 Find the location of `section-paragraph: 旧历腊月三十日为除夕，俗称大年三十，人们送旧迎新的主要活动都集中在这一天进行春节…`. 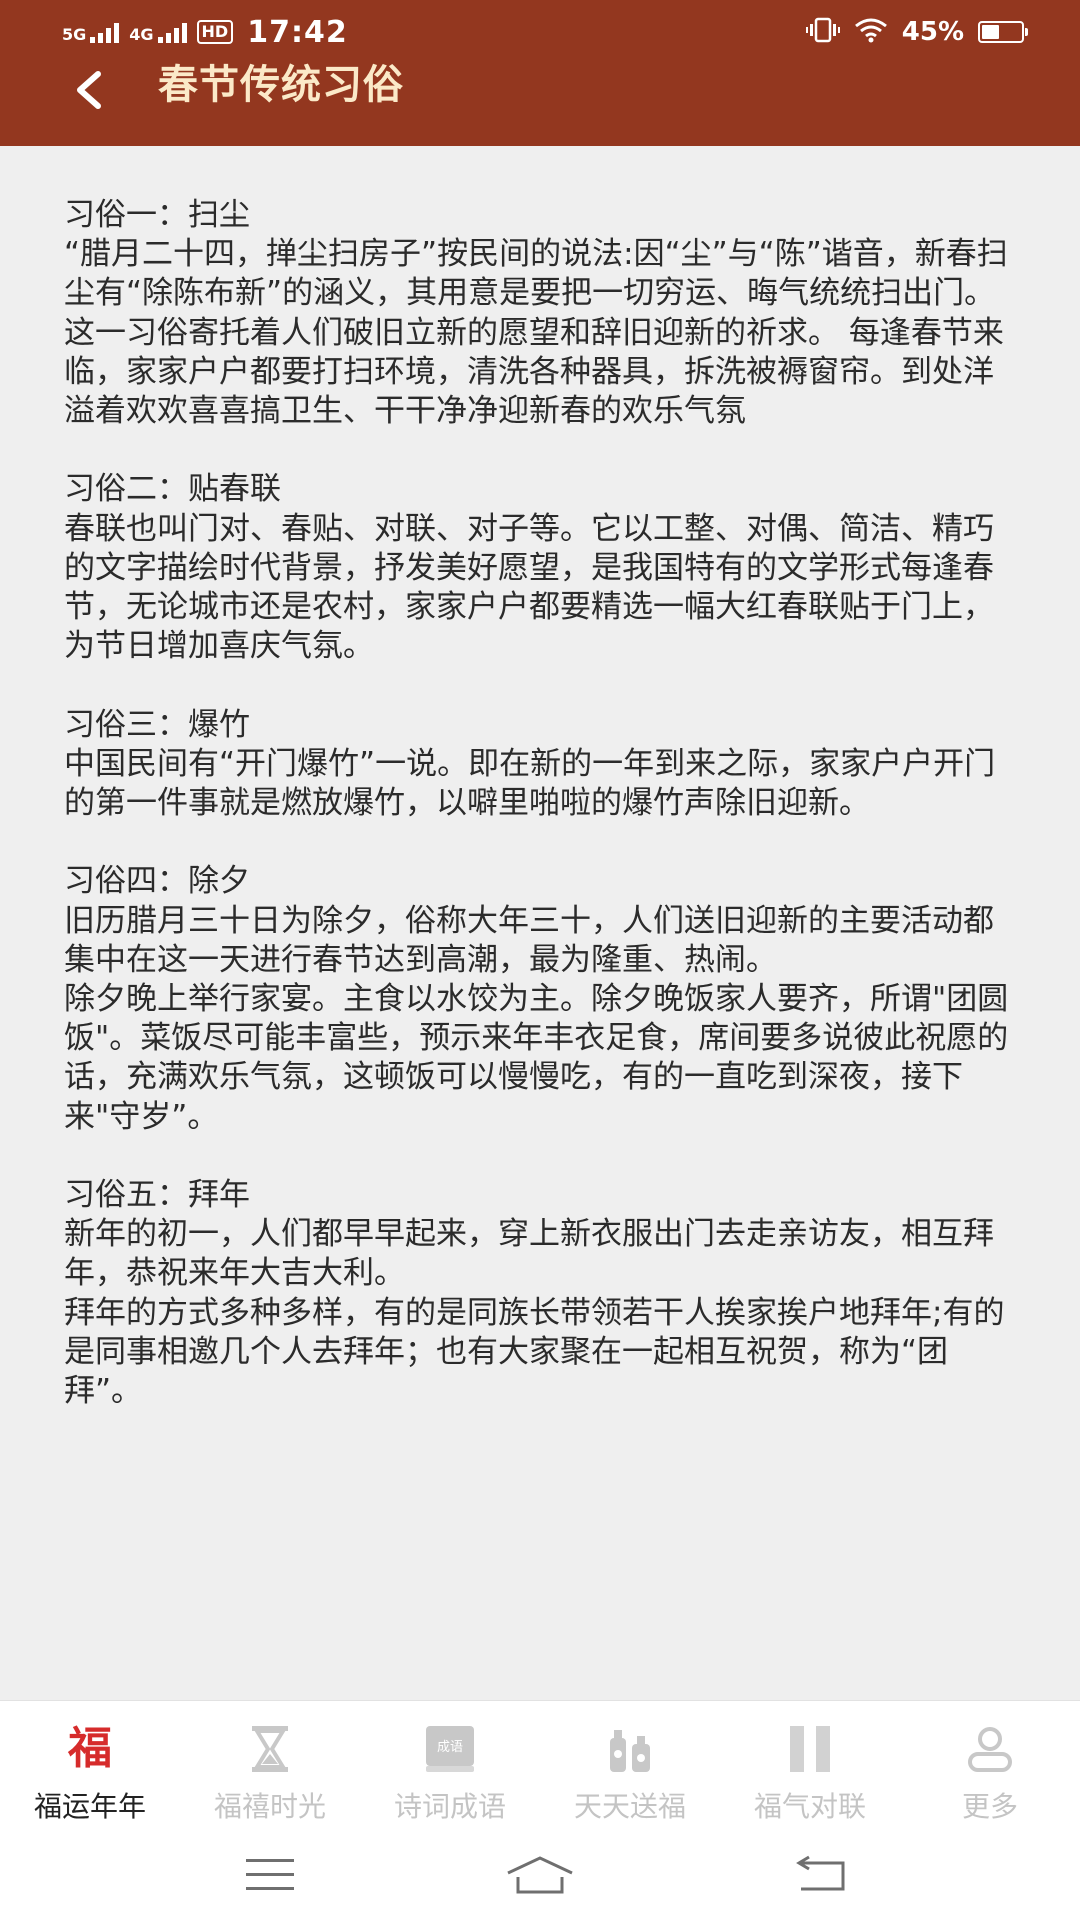

section-paragraph: 旧历腊月三十日为除夕，俗称大年三十，人们送旧迎新的主要活动都集中在这一天进行春节… is located at coordinates (529, 940).